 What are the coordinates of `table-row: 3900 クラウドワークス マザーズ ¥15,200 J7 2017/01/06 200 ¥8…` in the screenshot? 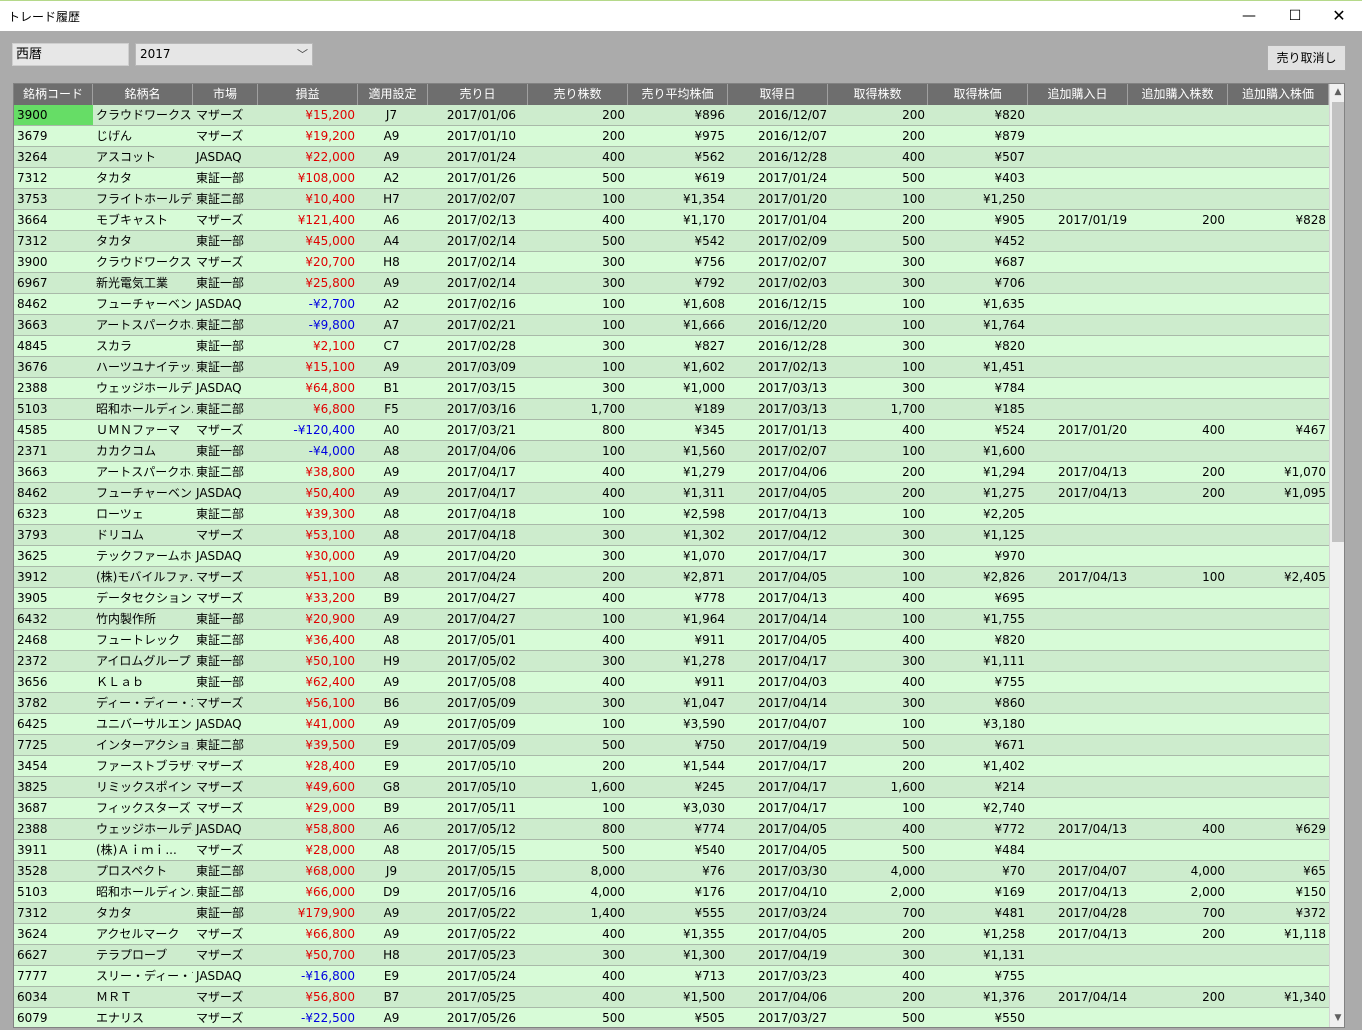 It's located at (671, 115).